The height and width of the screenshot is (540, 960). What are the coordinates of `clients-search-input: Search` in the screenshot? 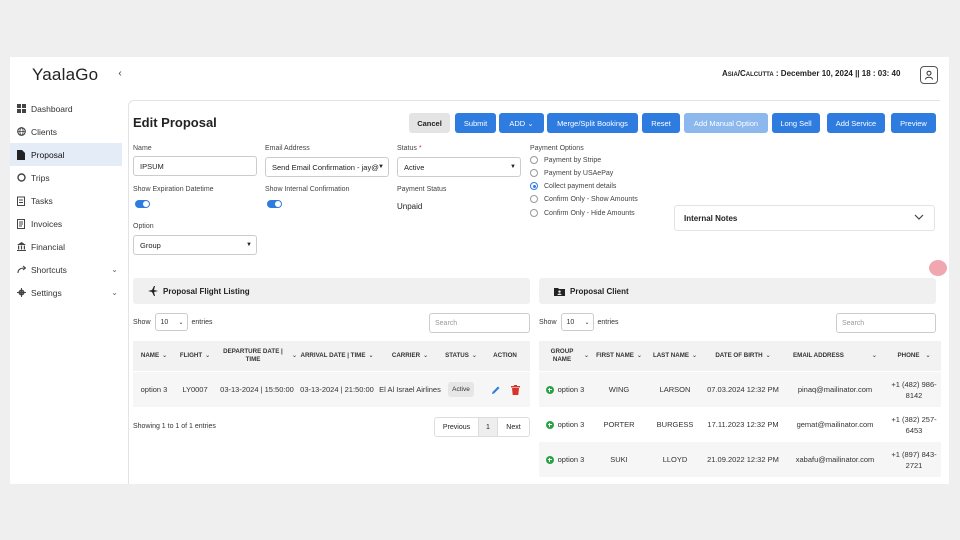 It's located at (886, 323).